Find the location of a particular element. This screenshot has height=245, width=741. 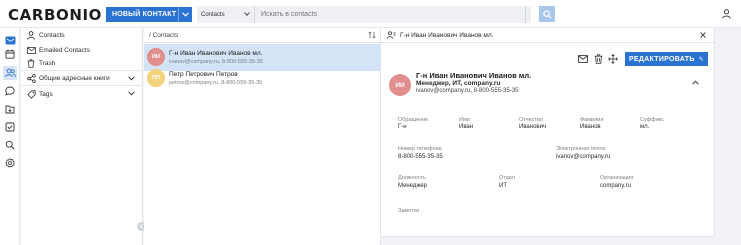

top-bar: CARBONIO НОВЫЙ КОНТАКТ Contacts is located at coordinates (370, 14).